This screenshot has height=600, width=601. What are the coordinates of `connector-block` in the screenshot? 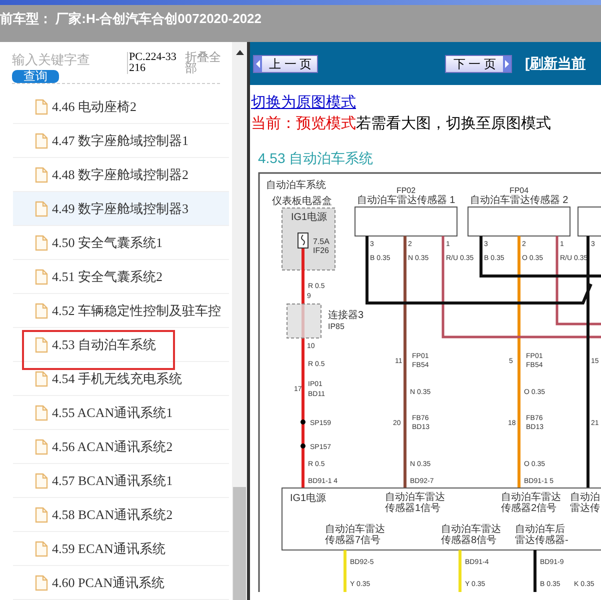 It's located at (304, 321).